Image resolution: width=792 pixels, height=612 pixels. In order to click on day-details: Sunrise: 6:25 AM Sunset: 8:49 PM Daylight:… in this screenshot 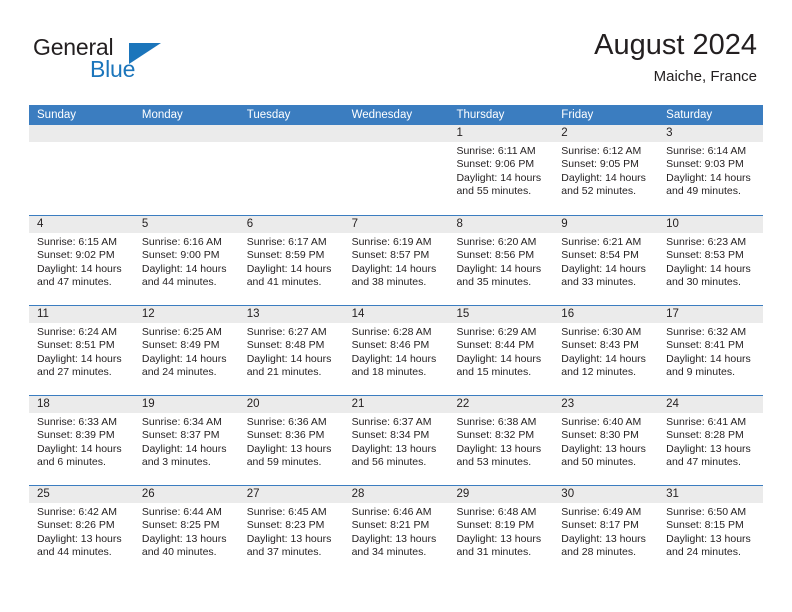, I will do `click(186, 351)`.